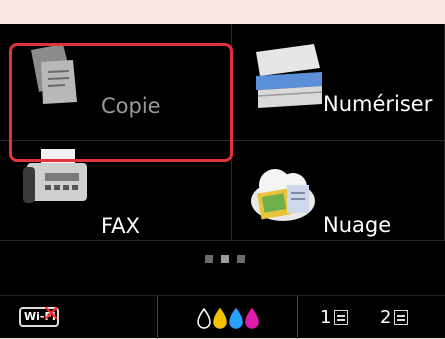  Describe the element at coordinates (120, 226) in the screenshot. I see `tile-fax-label: FAX` at that location.